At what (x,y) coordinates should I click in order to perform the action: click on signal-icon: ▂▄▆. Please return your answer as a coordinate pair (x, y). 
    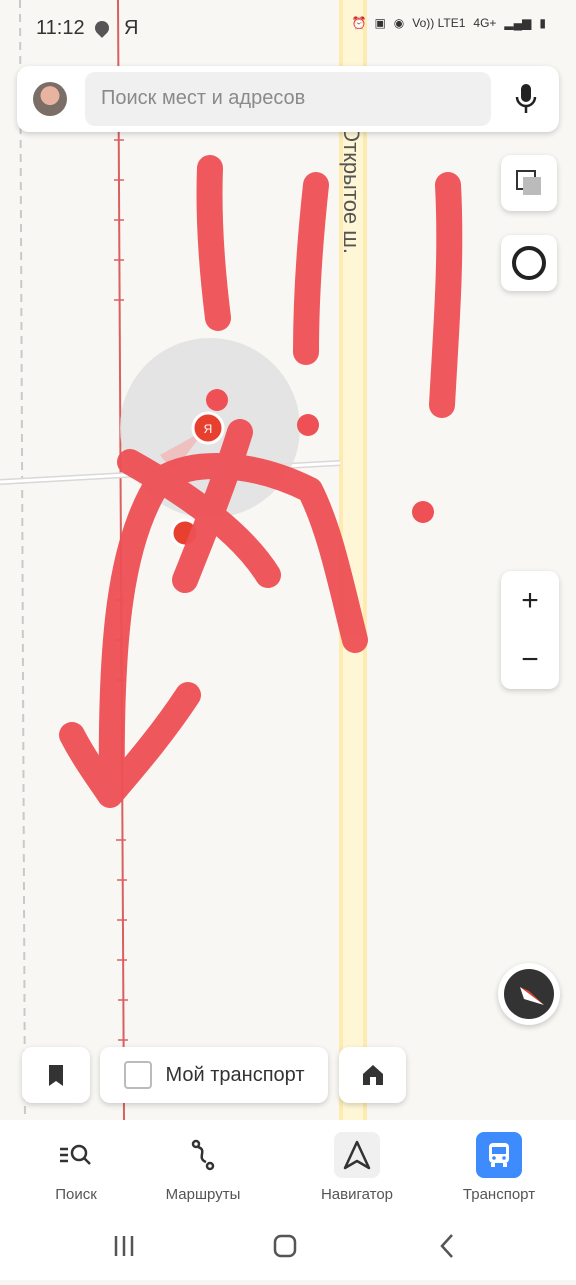
    Looking at the image, I should click on (518, 23).